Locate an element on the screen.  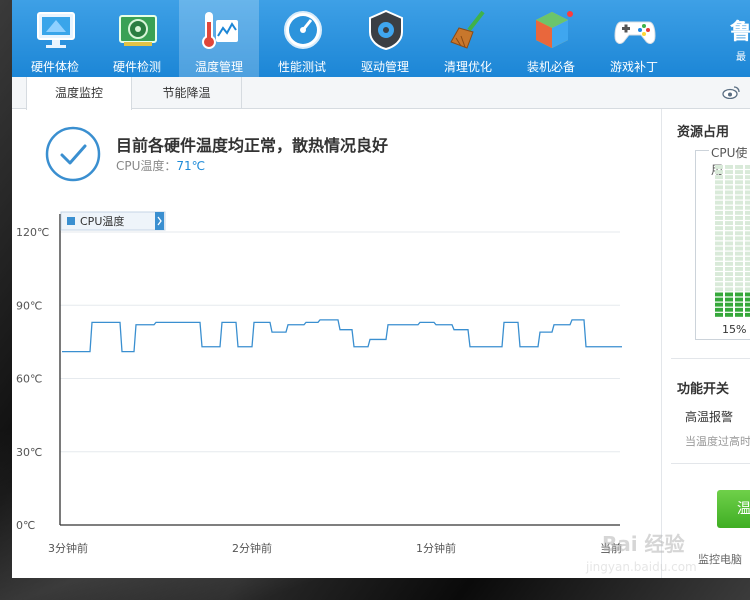
cpu-usage-meter is located at coordinates (732, 241).